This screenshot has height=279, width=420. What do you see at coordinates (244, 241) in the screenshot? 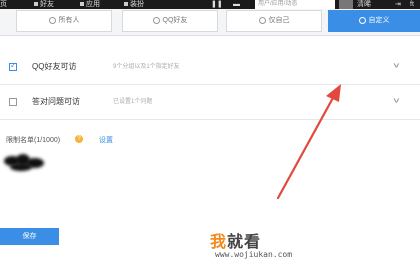
I see `watermark-rest: 就看` at bounding box center [244, 241].